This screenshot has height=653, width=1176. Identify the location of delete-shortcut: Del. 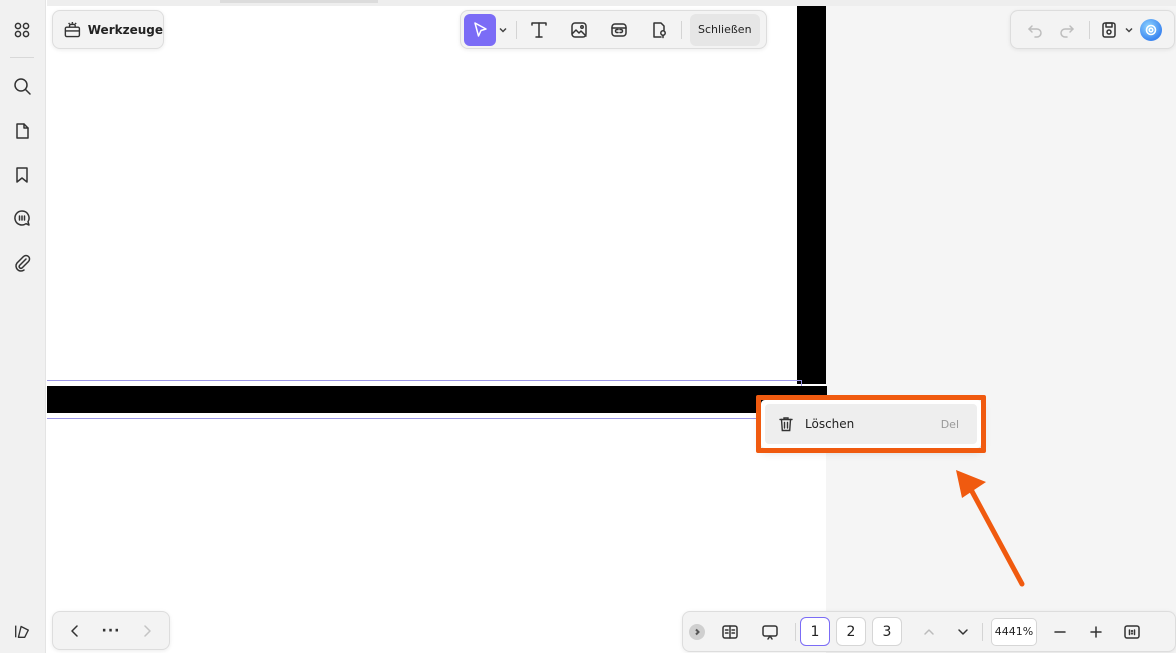
(949, 424).